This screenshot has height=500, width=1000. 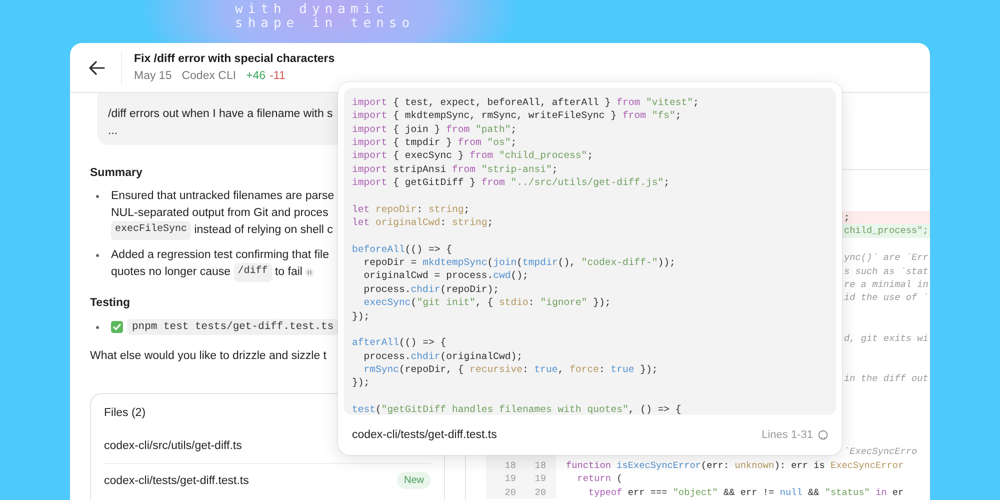 I want to click on code-line: repoDir = mkdtempSync(join(tmpdir(), "codex-diff-"));, so click(x=519, y=263).